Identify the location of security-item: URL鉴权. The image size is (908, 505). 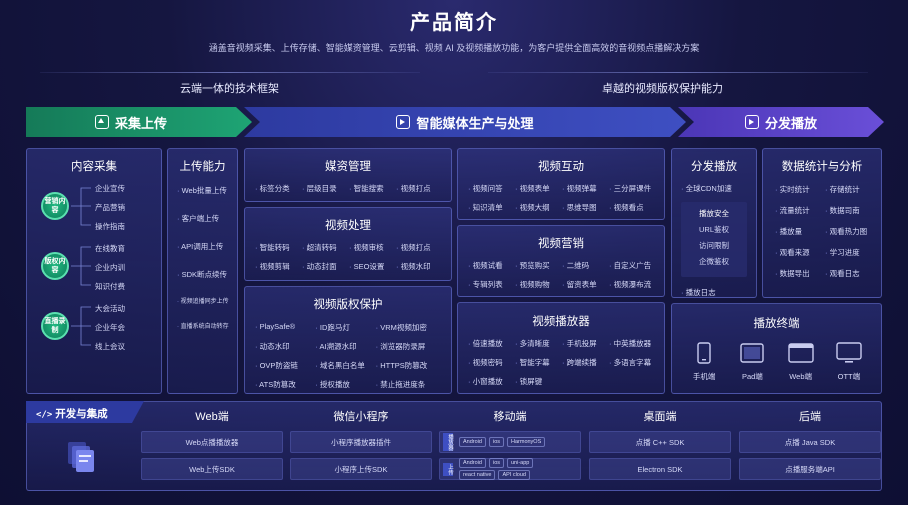
(713, 229).